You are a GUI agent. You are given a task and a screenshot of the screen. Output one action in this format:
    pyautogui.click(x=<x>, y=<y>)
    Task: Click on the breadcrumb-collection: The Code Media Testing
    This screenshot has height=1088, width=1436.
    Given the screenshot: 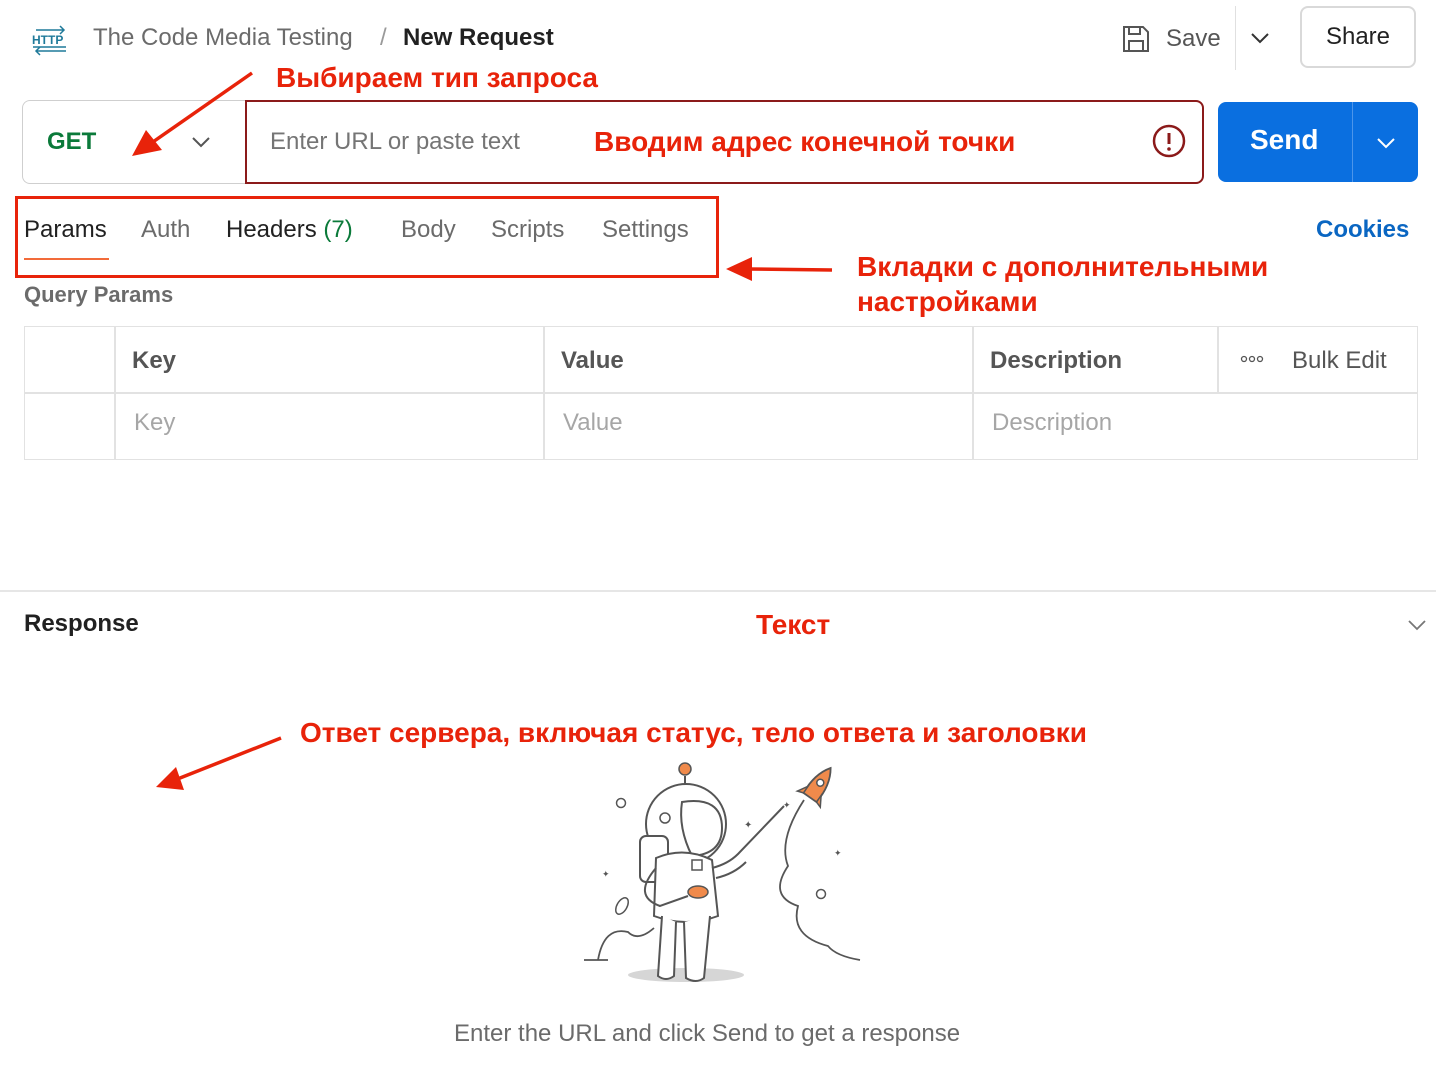 What is the action you would take?
    pyautogui.click(x=223, y=38)
    